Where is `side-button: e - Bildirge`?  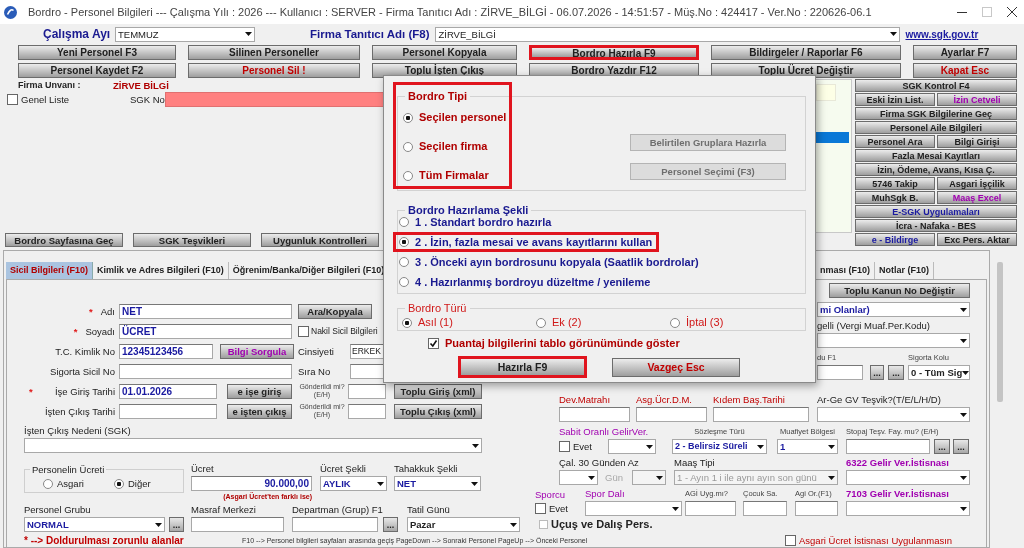
side-button: e - Bildirge is located at coordinates (895, 239).